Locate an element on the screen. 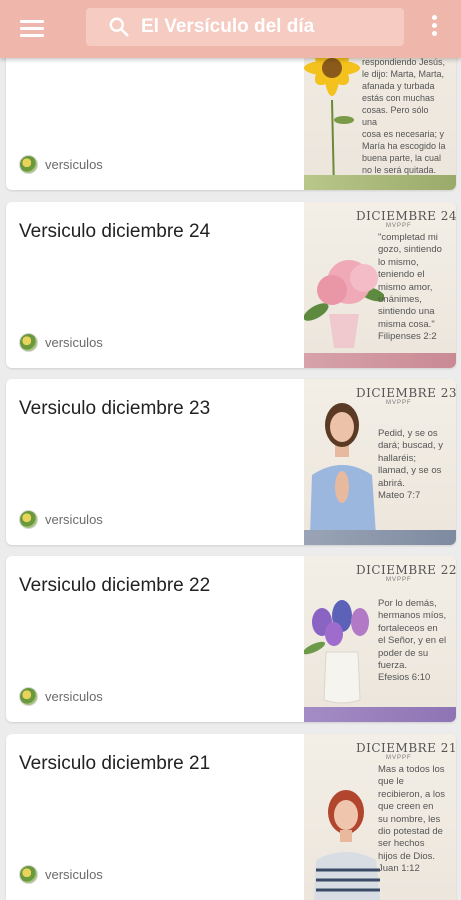 The width and height of the screenshot is (461, 900). hyacinth-pitcher-image is located at coordinates (336, 652).